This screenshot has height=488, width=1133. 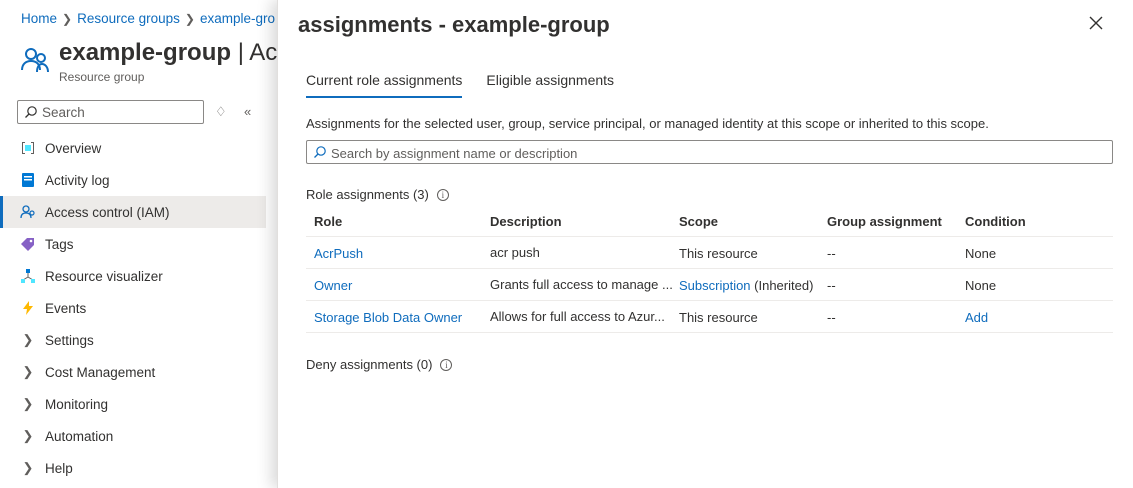 What do you see at coordinates (133, 404) in the screenshot?
I see `nav-monitoring: ❯ Monitoring` at bounding box center [133, 404].